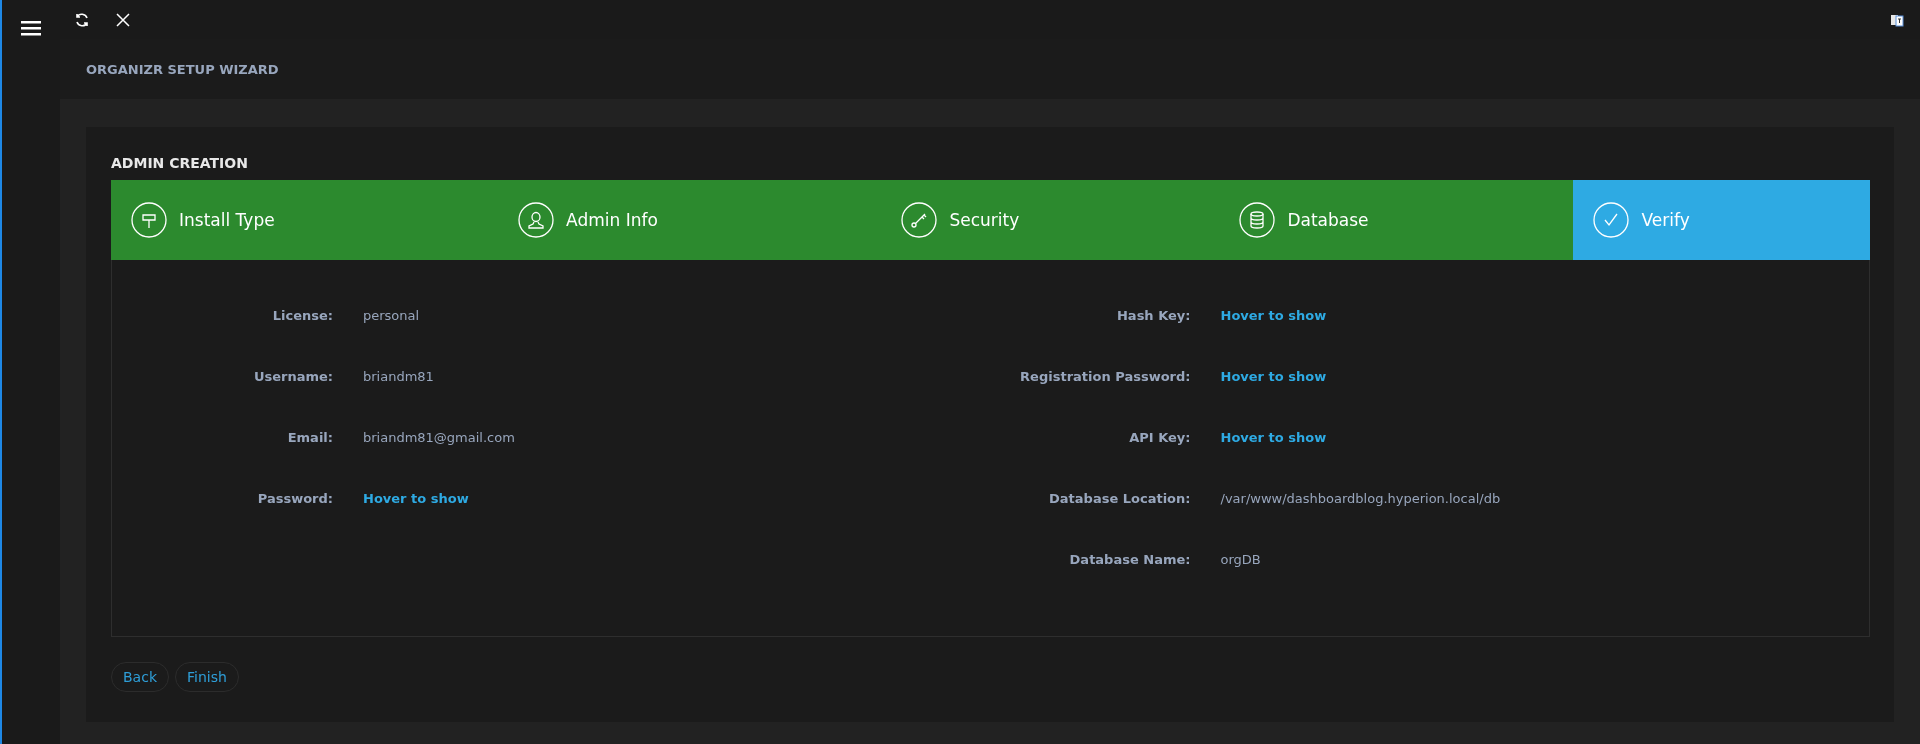  What do you see at coordinates (1396, 220) in the screenshot?
I see `wizard-step: Database` at bounding box center [1396, 220].